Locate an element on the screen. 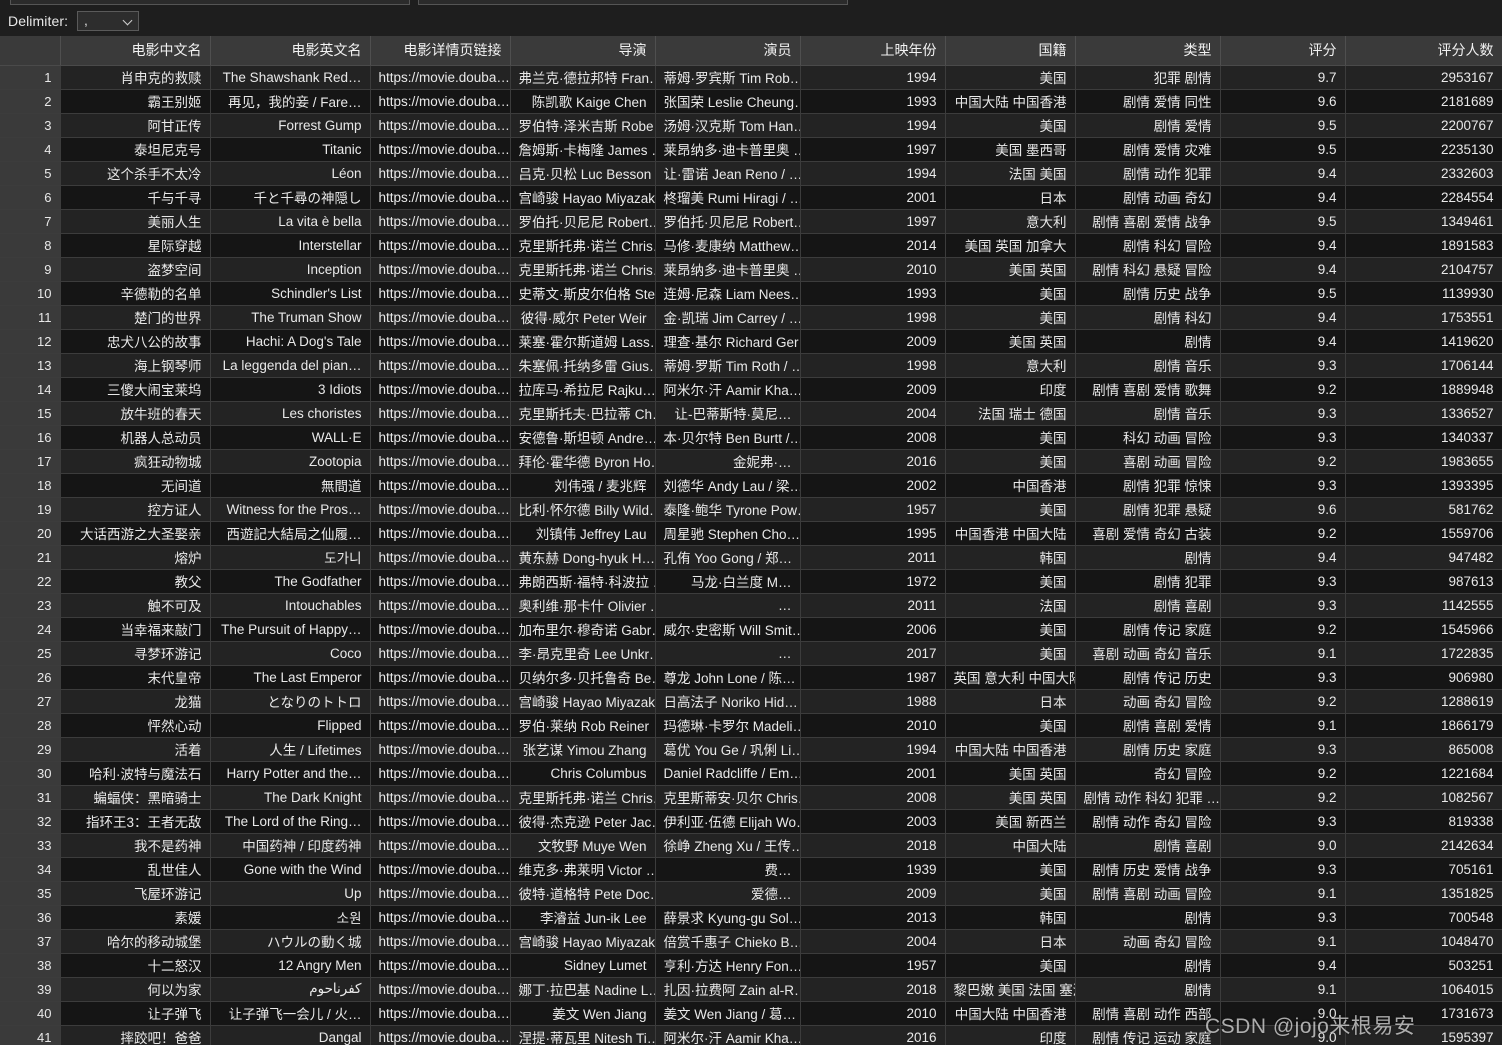  cell-votes: 1064015 is located at coordinates (1423, 989).